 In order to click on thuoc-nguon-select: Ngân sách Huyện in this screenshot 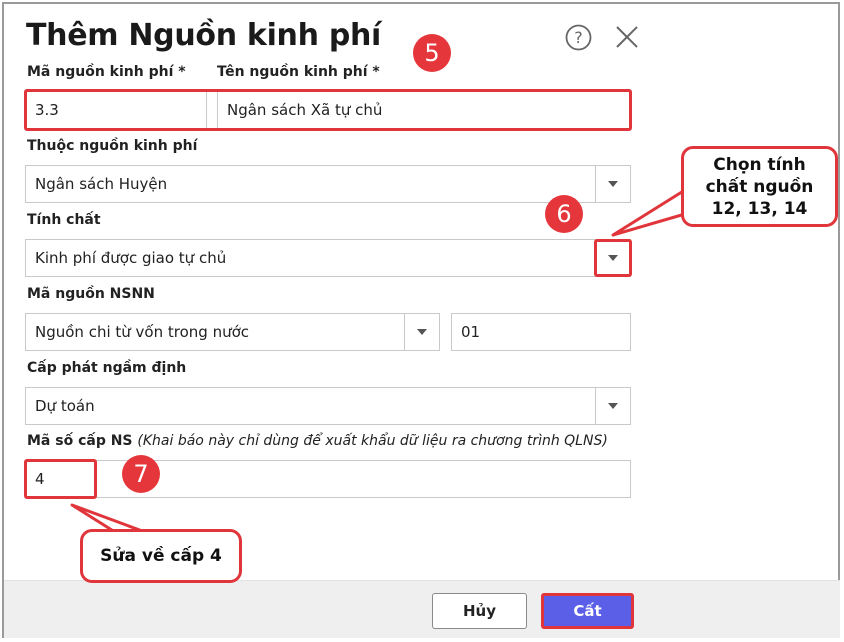, I will do `click(328, 184)`.